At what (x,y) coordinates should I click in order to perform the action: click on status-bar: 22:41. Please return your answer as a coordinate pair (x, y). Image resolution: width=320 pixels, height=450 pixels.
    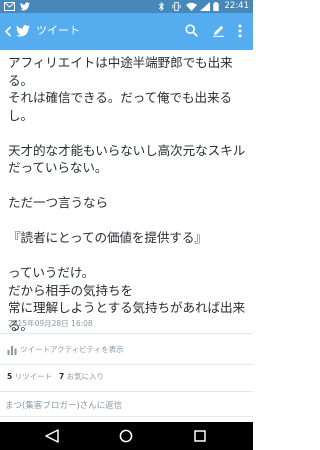
    Looking at the image, I should click on (126, 6).